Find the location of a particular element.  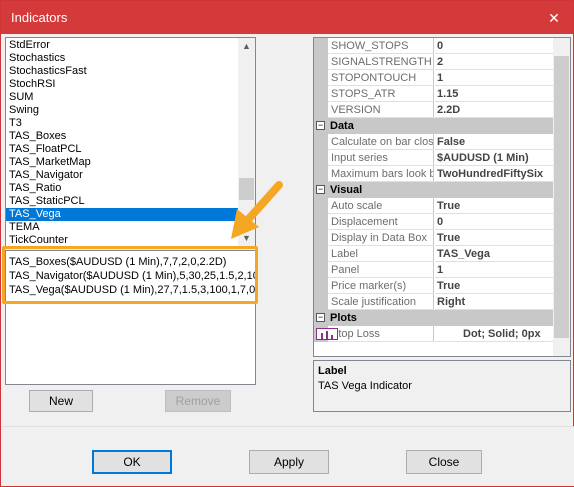

description-text: TAS Vega Indicator is located at coordinates (365, 386).